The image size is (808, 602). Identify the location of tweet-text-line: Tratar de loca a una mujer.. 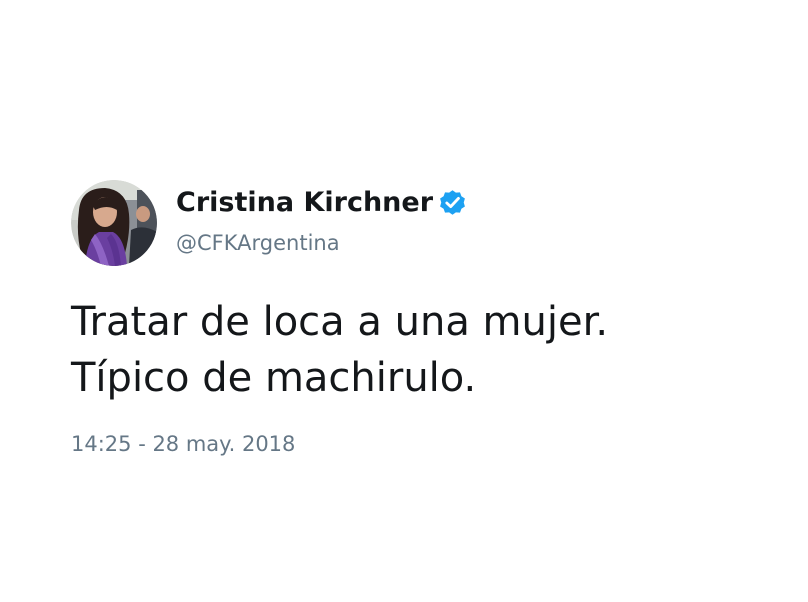
(340, 322).